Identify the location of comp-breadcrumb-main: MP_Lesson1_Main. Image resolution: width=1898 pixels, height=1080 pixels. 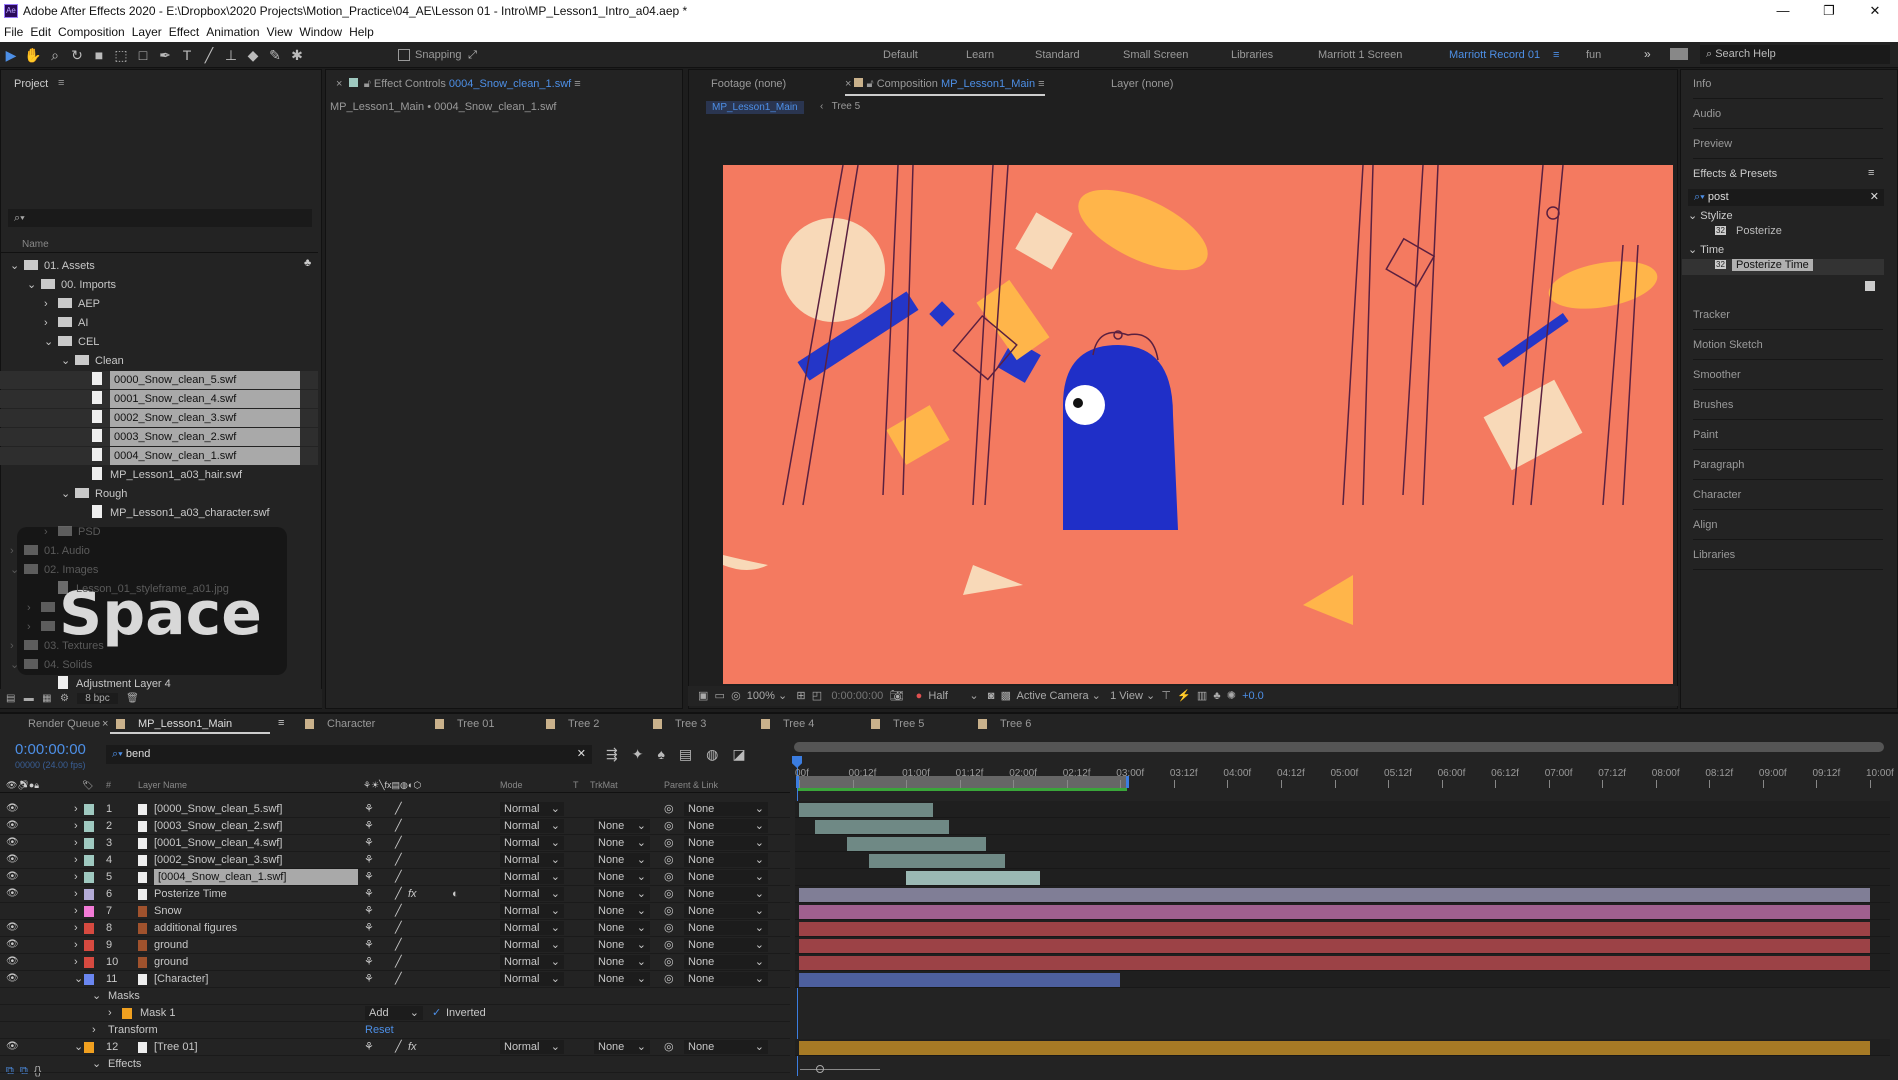
(755, 107).